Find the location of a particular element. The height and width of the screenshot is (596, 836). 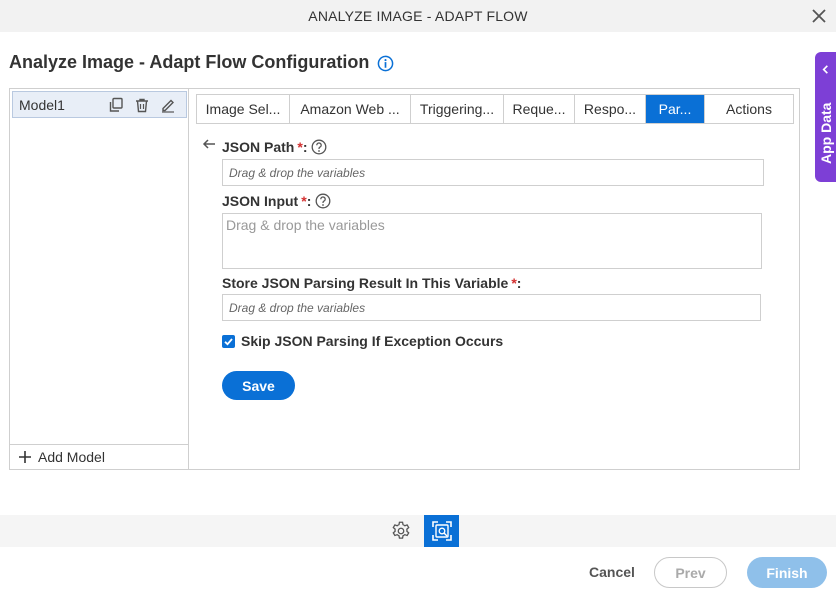

finish-button: Finish is located at coordinates (787, 572).